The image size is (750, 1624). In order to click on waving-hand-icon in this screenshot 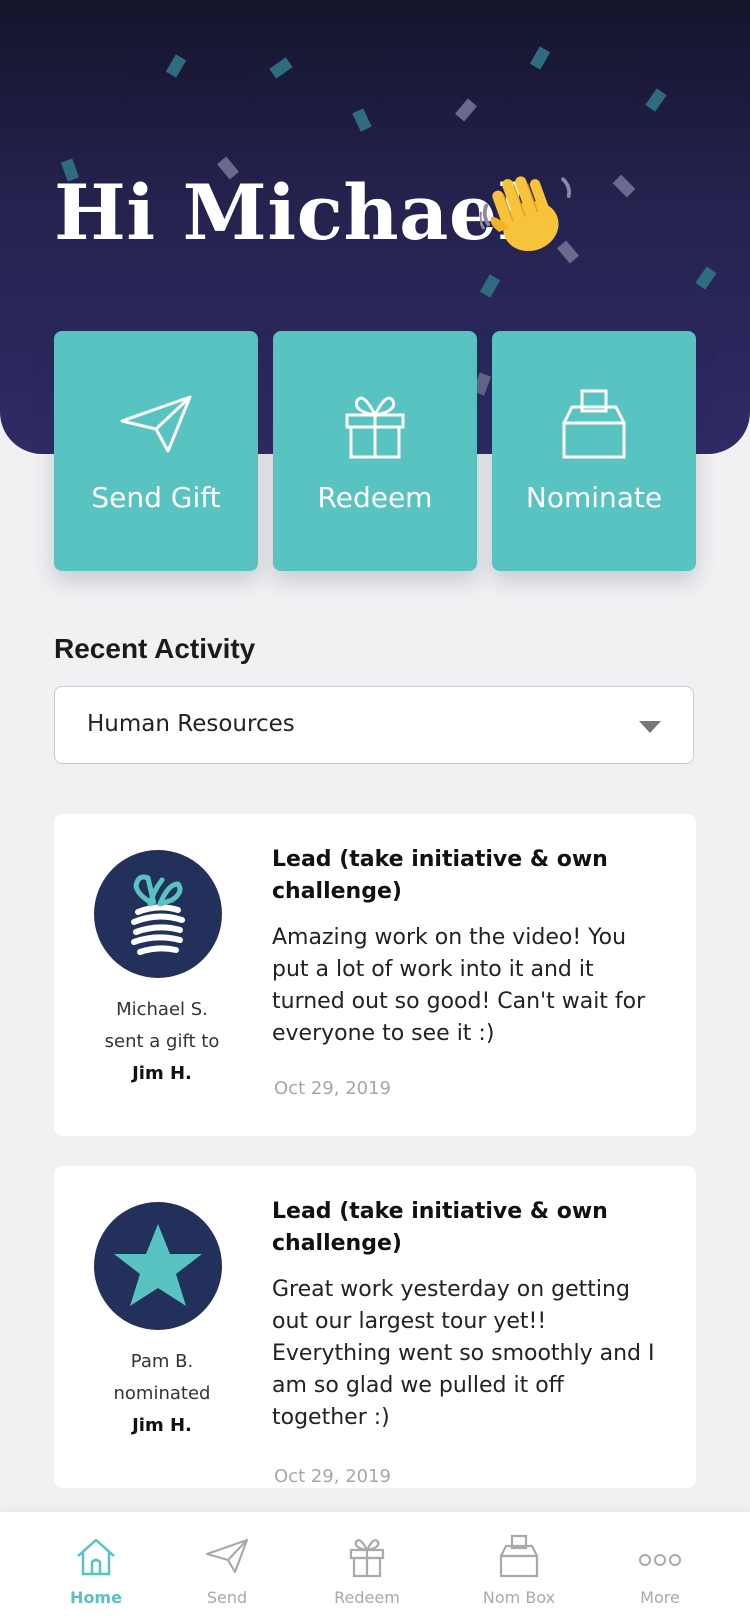, I will do `click(525, 214)`.